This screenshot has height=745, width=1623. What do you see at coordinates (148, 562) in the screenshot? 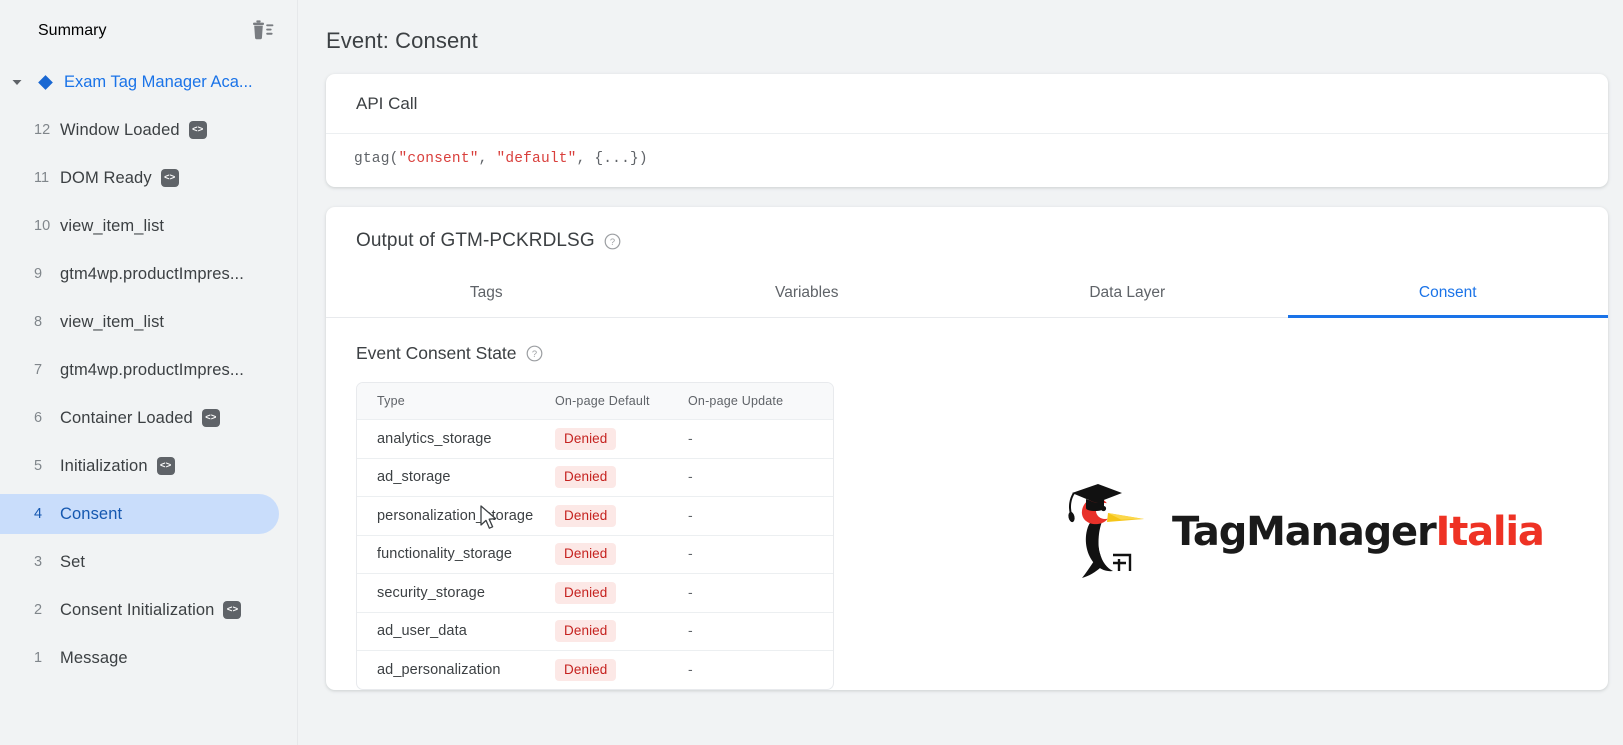
I see `event-row-set: 3 Set` at bounding box center [148, 562].